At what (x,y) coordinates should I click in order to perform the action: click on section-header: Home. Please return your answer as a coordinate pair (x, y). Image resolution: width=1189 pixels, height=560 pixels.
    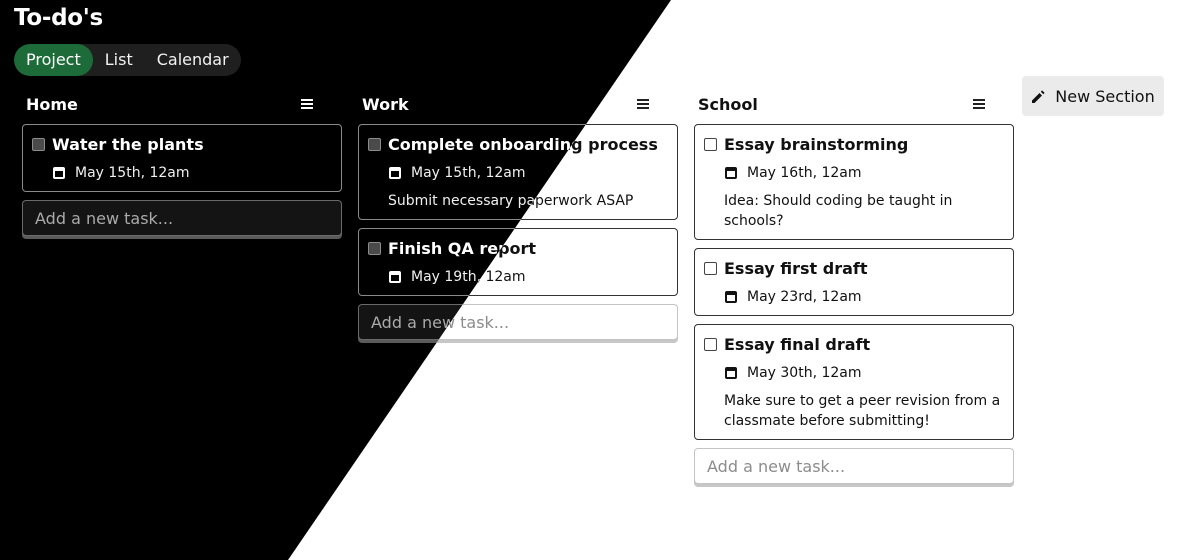
    Looking at the image, I should click on (182, 104).